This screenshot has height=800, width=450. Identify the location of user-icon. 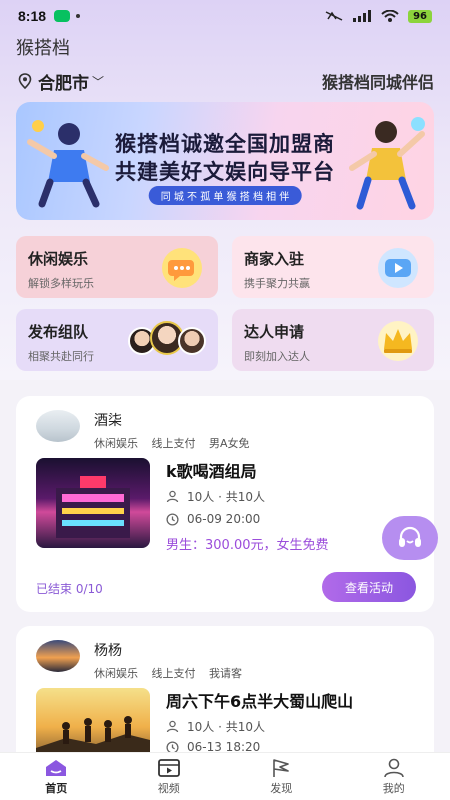
(393, 767).